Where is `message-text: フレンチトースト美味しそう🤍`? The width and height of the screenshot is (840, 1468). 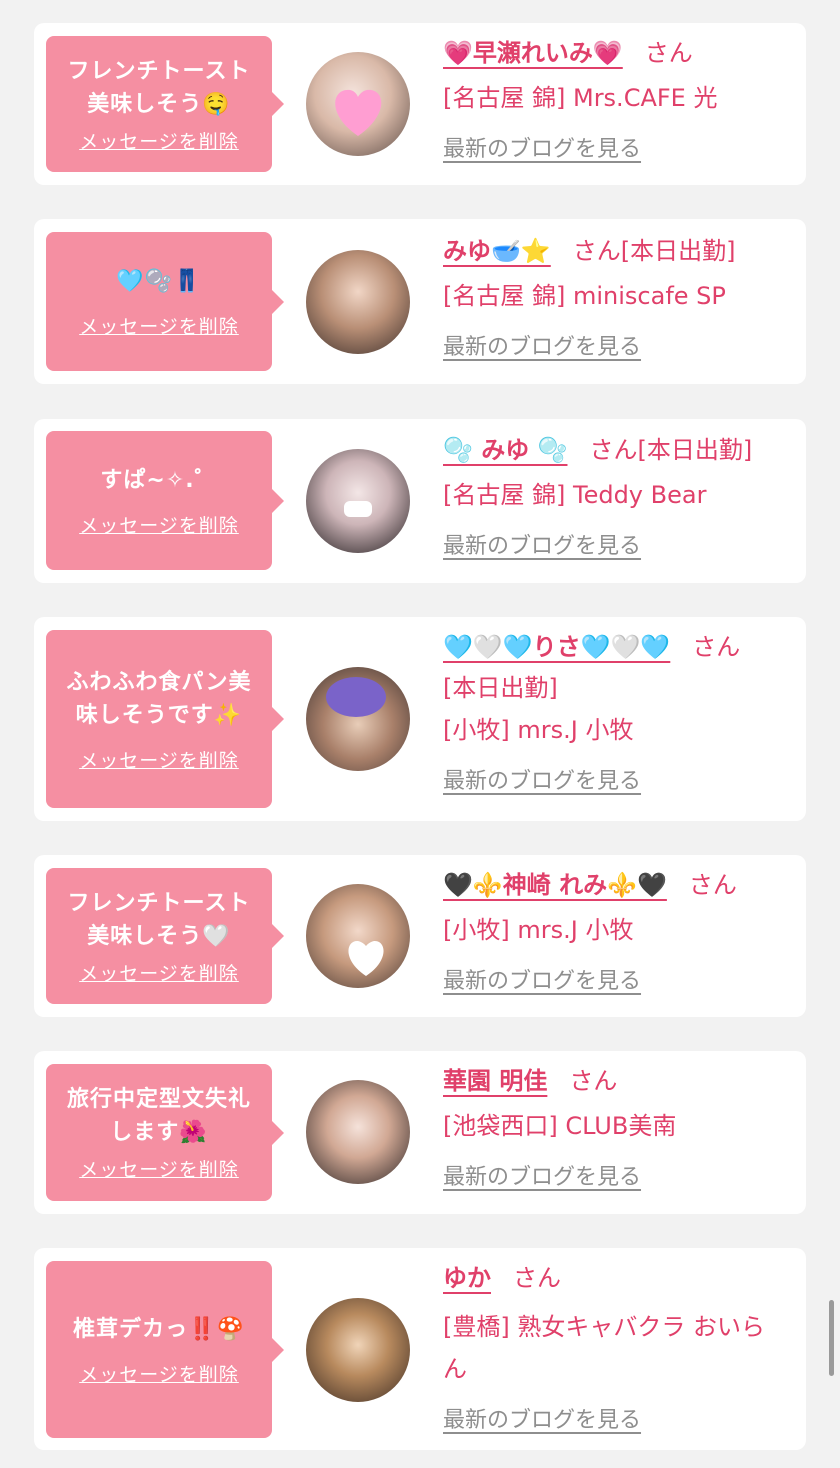 message-text: フレンチトースト美味しそう🤍 is located at coordinates (159, 919).